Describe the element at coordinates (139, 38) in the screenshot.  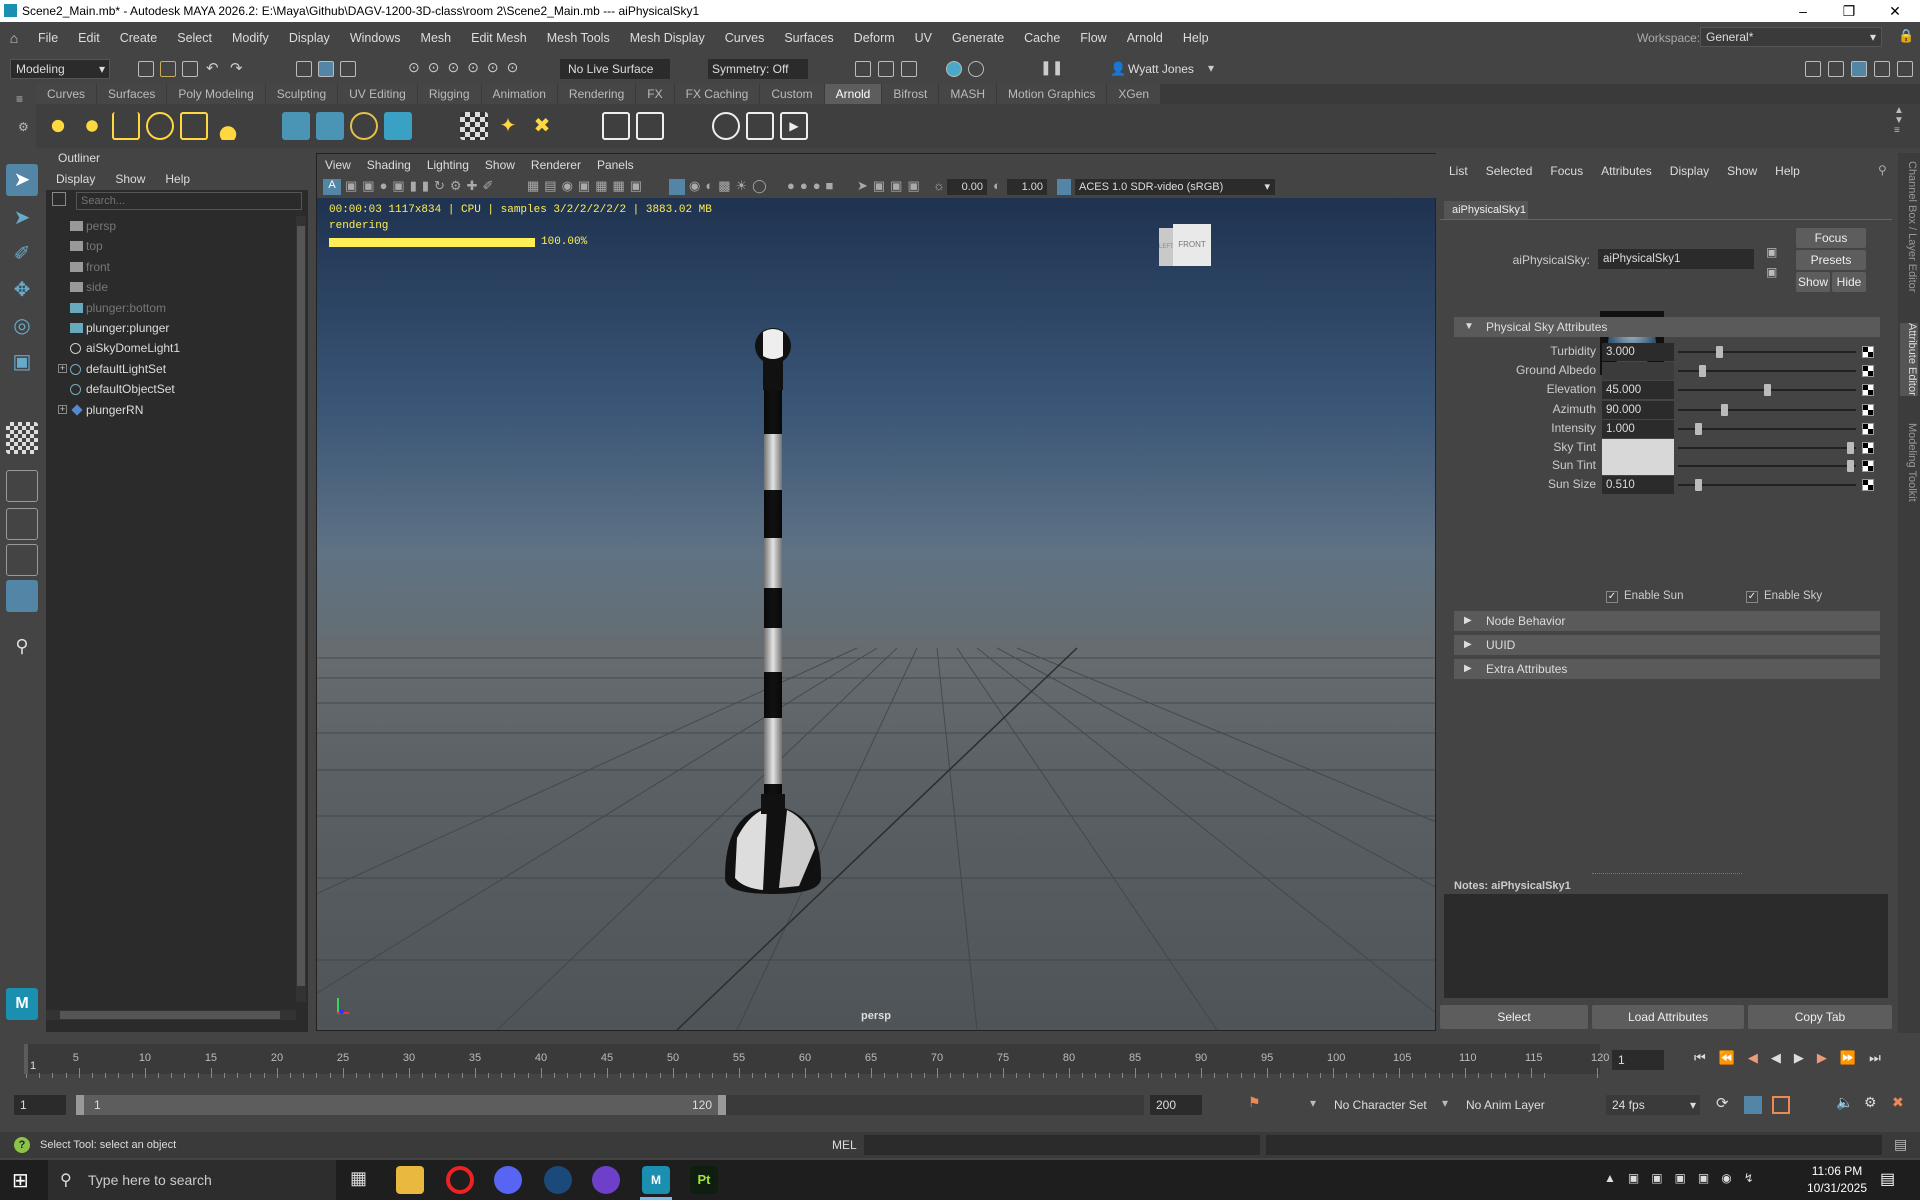
I see `menu-create: Create` at that location.